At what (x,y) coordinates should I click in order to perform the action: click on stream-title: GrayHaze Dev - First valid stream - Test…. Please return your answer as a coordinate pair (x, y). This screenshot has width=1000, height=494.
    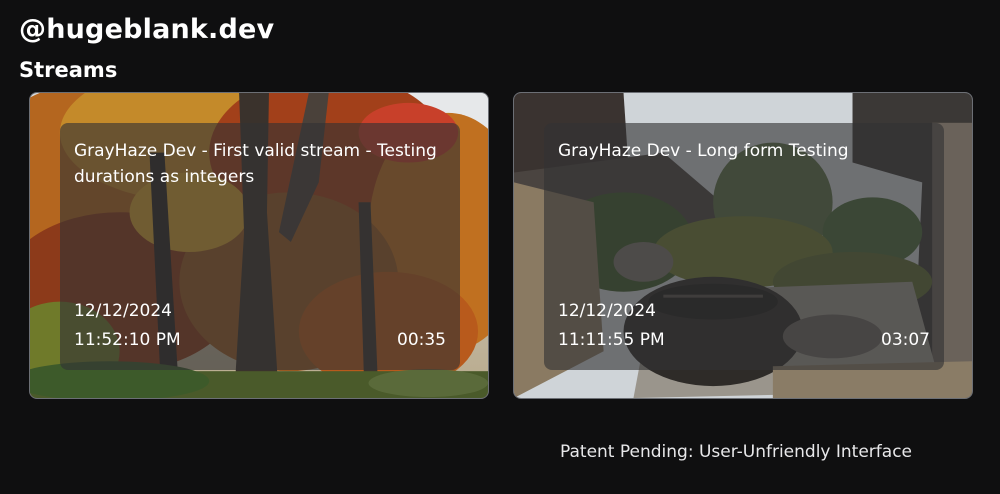
    Looking at the image, I should click on (255, 164).